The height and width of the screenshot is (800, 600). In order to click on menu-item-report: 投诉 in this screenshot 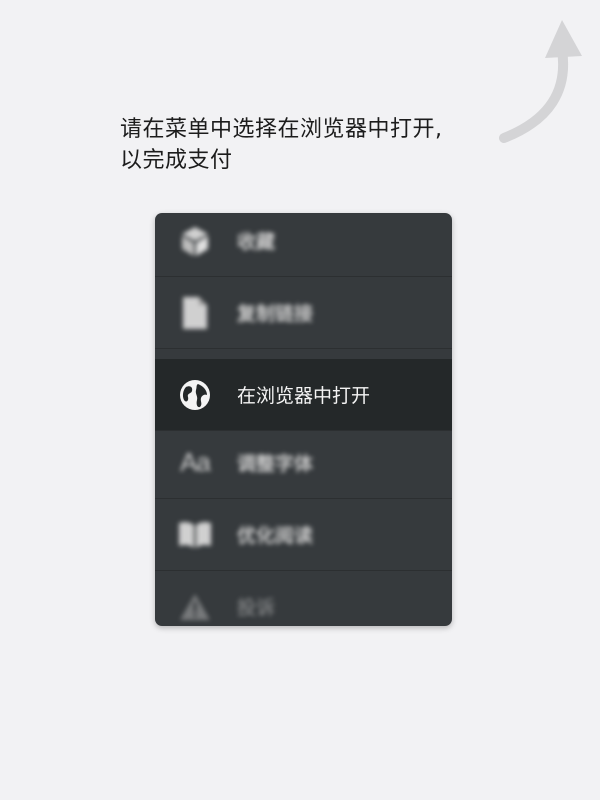, I will do `click(303, 598)`.